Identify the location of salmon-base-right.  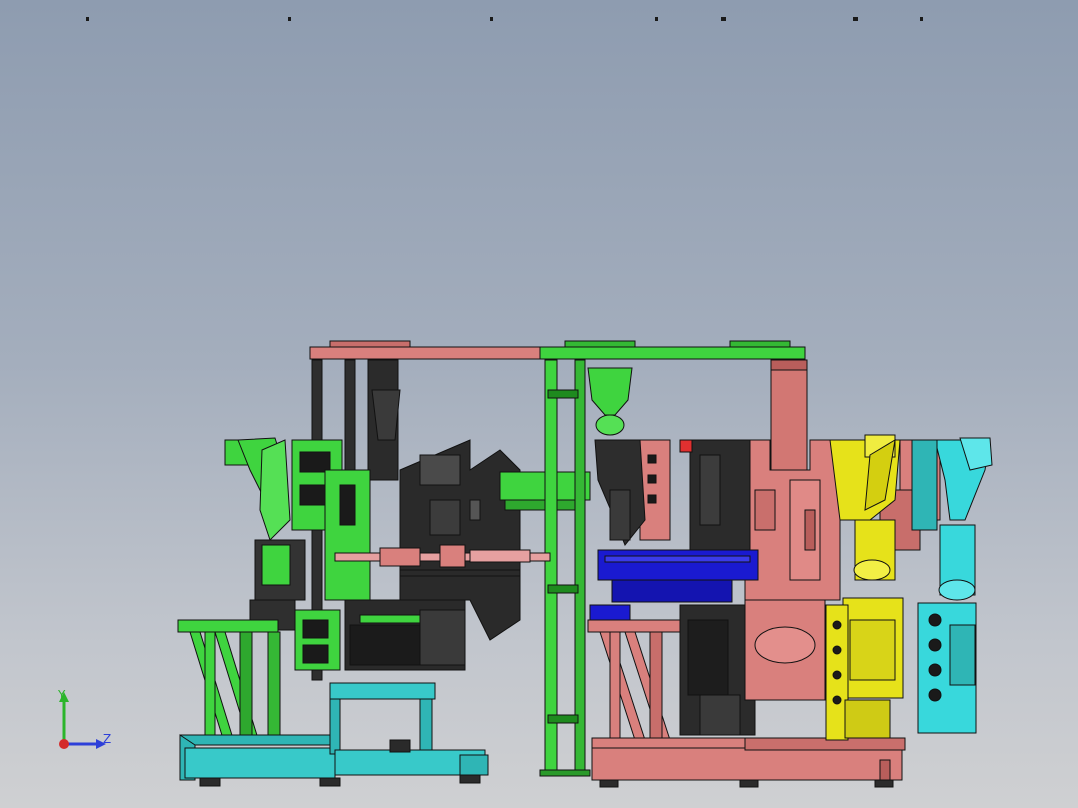
(669, 743).